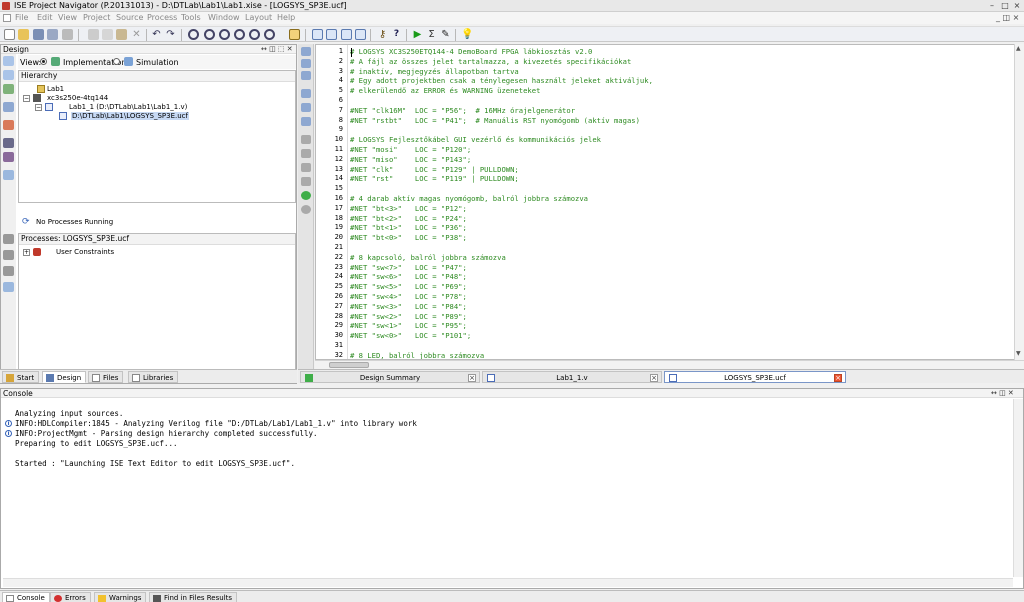 This screenshot has width=1024, height=602. What do you see at coordinates (1002, 393) in the screenshot?
I see `panel-controls: ↔ ◫ ✕` at bounding box center [1002, 393].